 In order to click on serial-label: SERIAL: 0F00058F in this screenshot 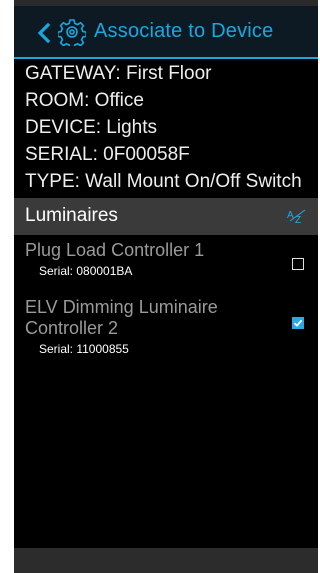, I will do `click(107, 154)`.